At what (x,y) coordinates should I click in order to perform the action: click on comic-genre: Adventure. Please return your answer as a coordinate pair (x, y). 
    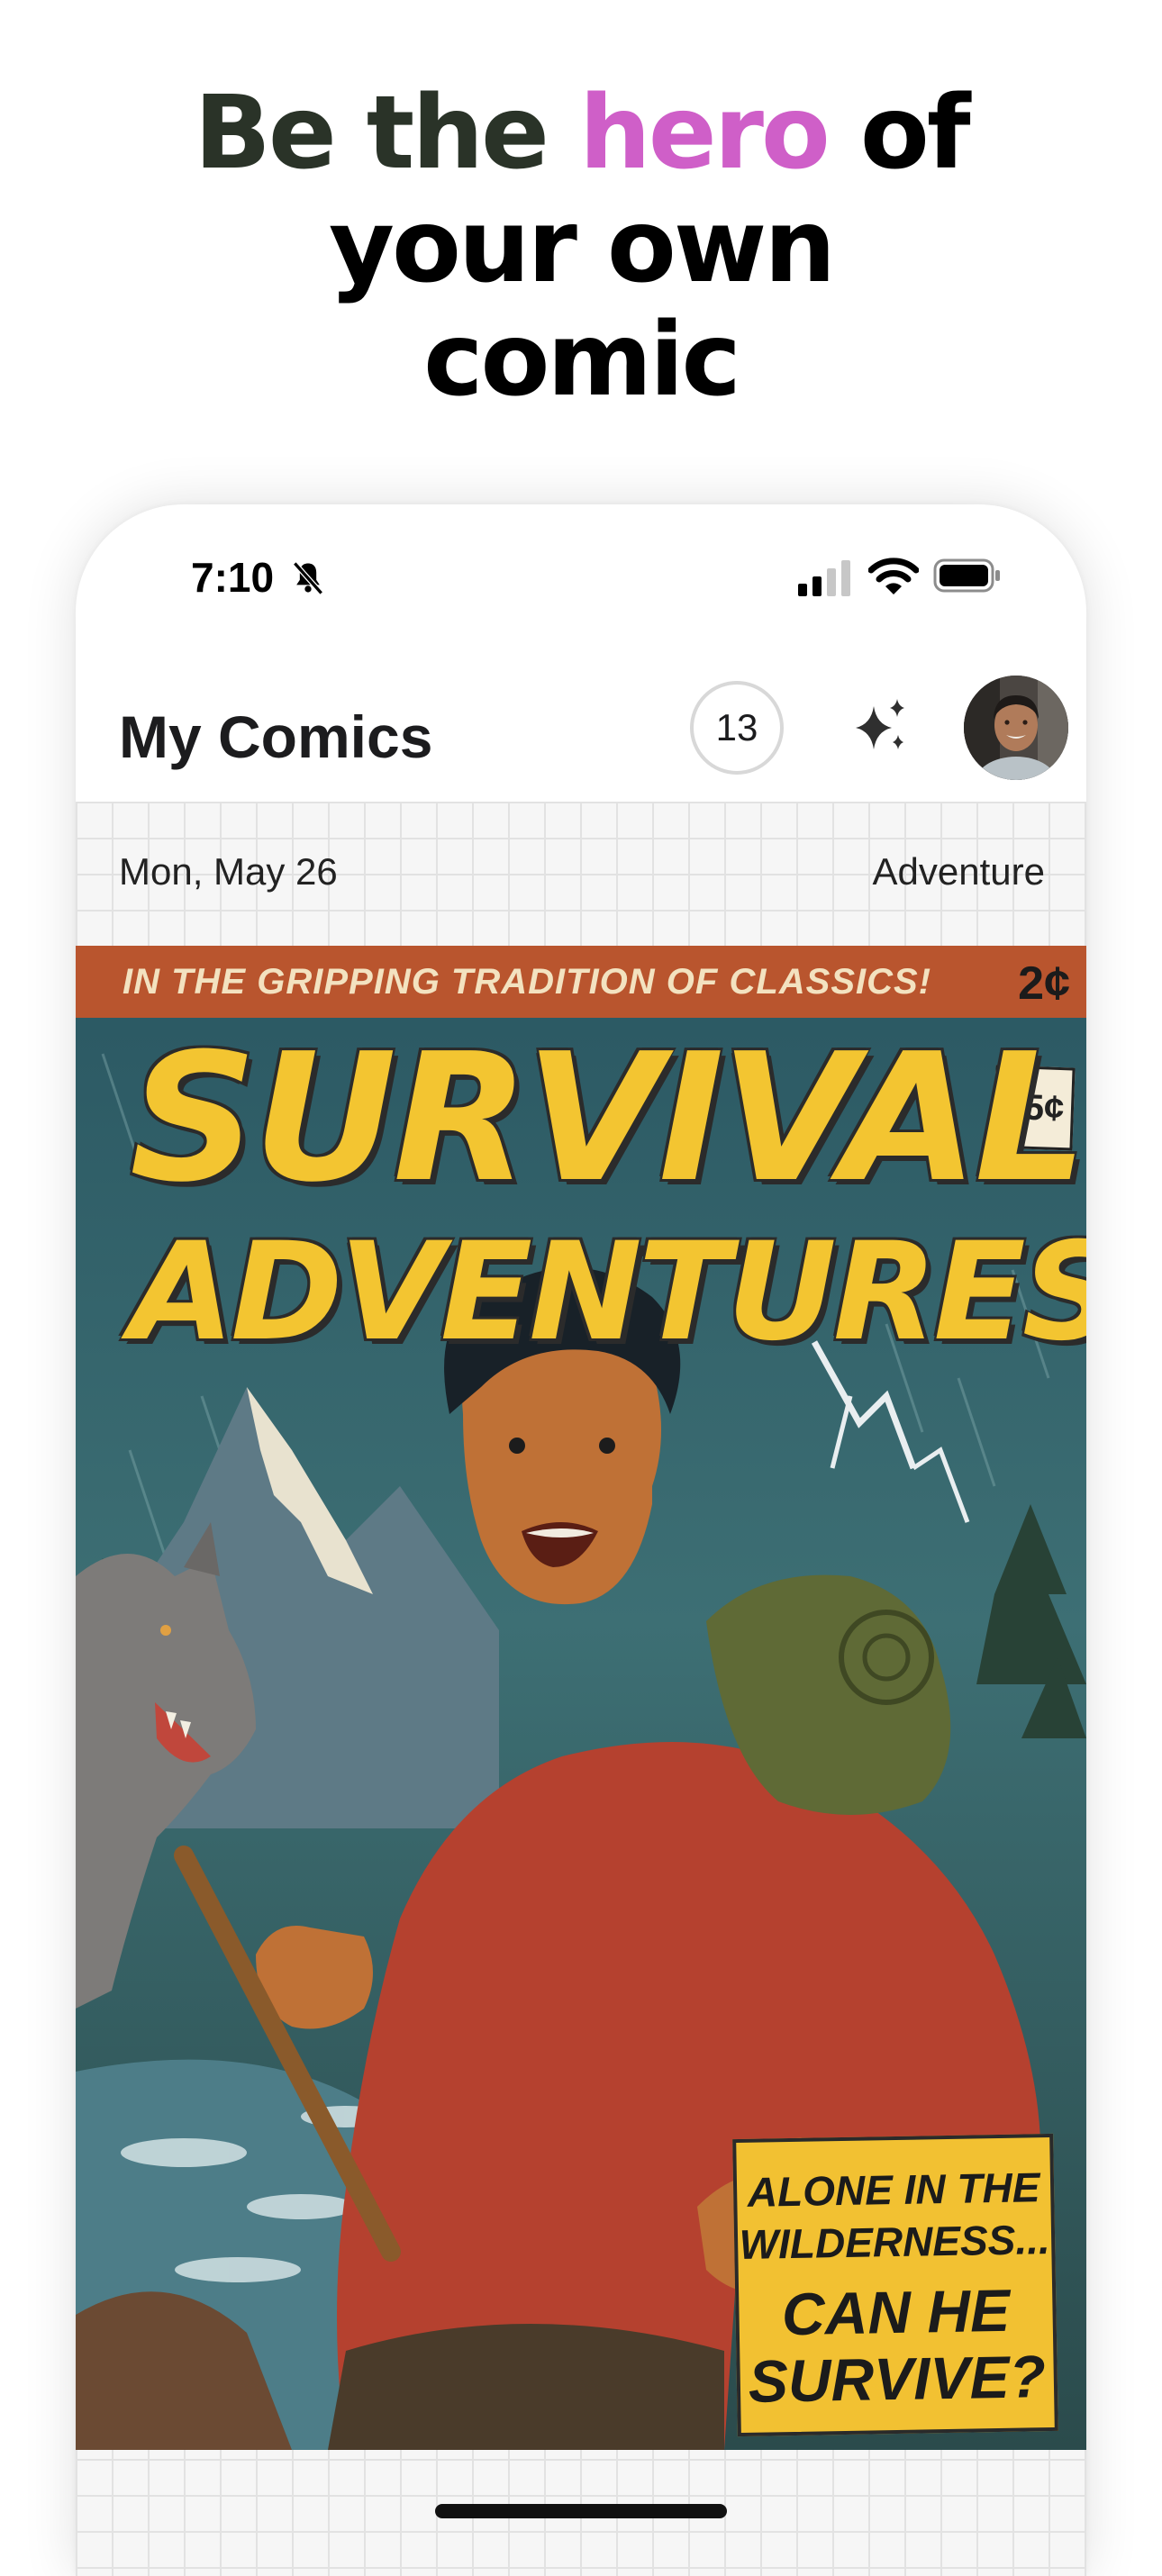
    Looking at the image, I should click on (959, 872).